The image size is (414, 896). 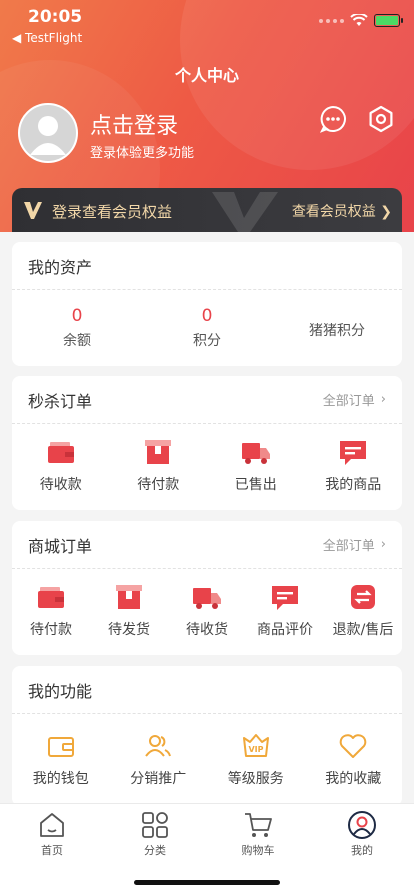 What do you see at coordinates (47, 38) in the screenshot?
I see `back-to-app-link: ◀ TestFlight` at bounding box center [47, 38].